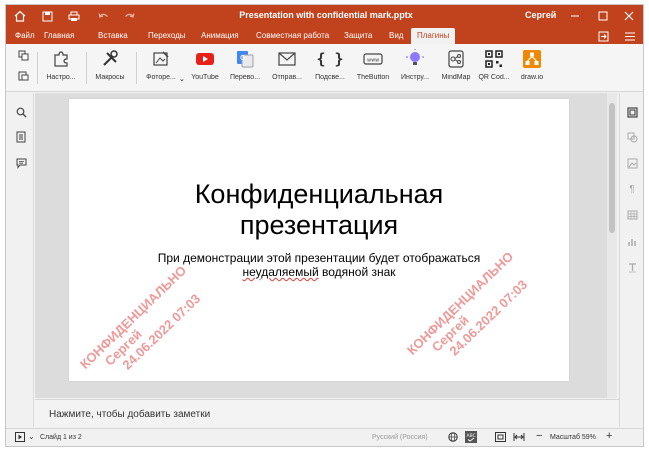  What do you see at coordinates (103, 16) in the screenshot?
I see `undo-icon` at bounding box center [103, 16].